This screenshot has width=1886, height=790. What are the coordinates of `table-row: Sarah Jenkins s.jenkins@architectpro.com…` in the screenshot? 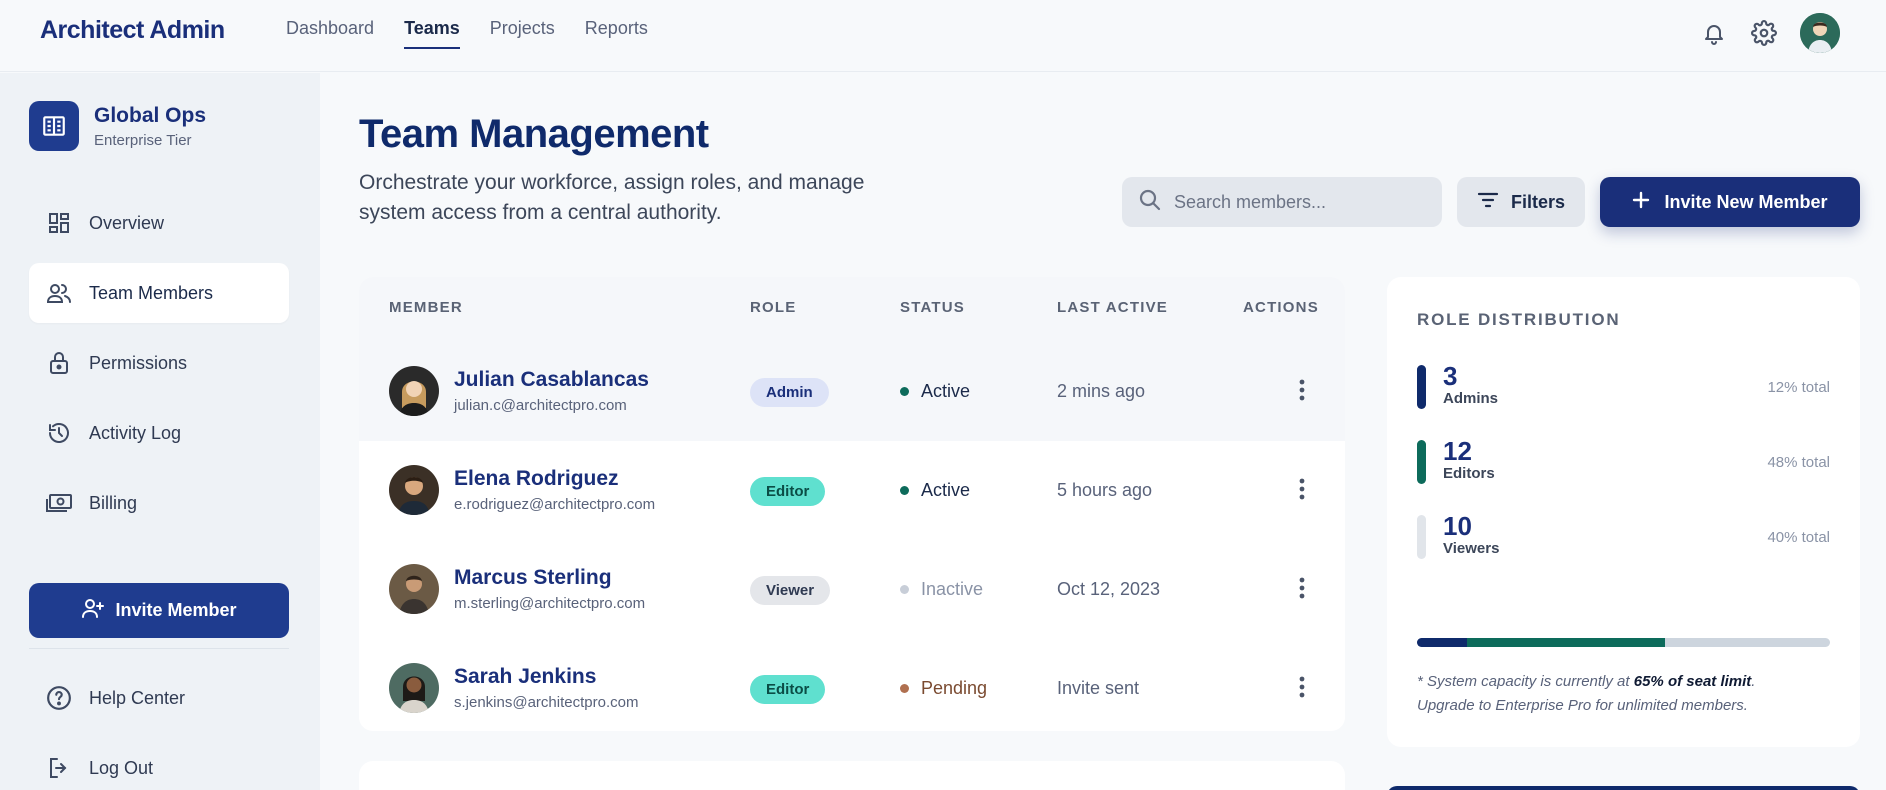 It's located at (852, 685).